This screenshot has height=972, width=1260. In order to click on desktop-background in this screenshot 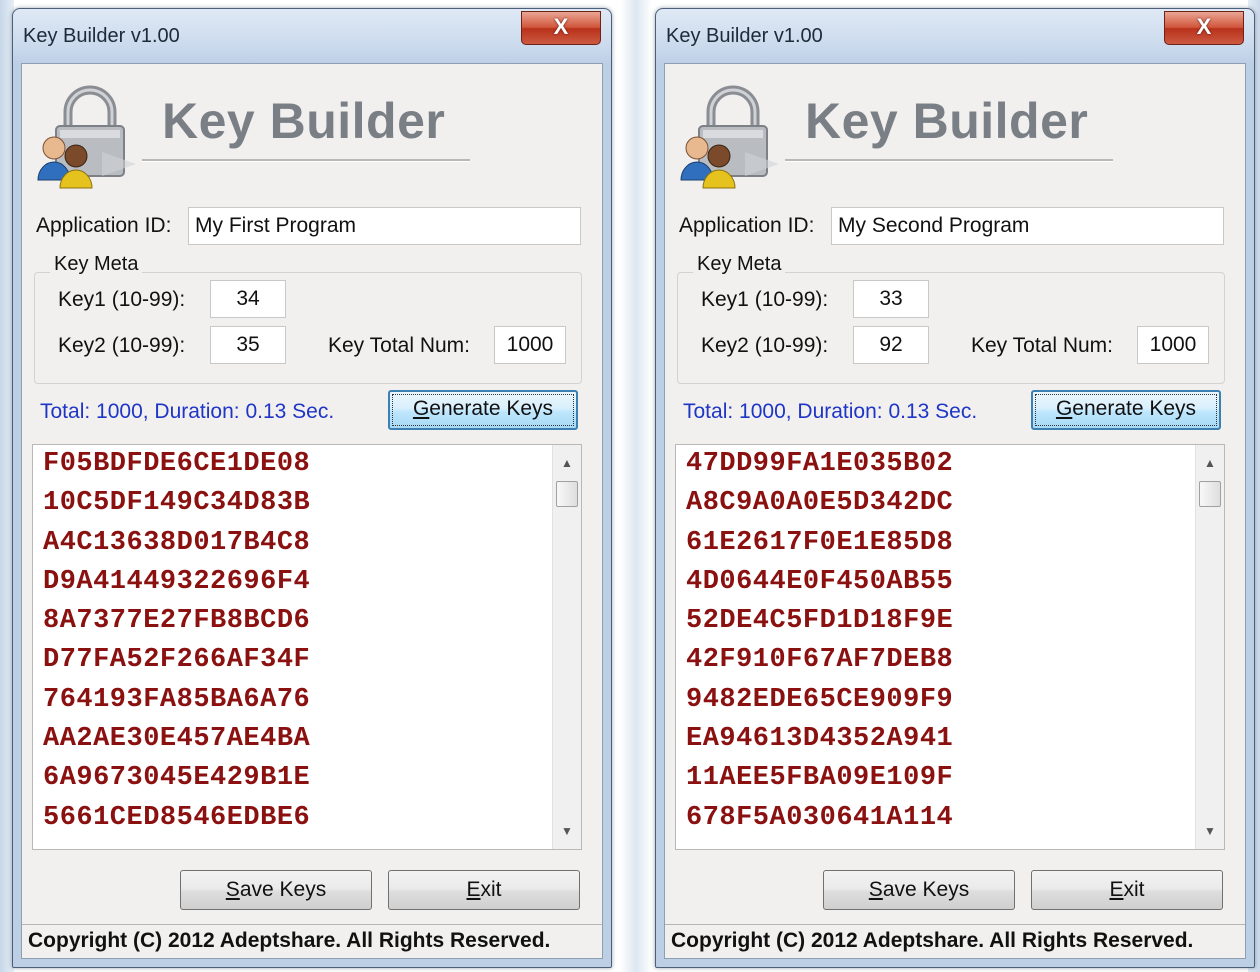, I will do `click(636, 486)`.